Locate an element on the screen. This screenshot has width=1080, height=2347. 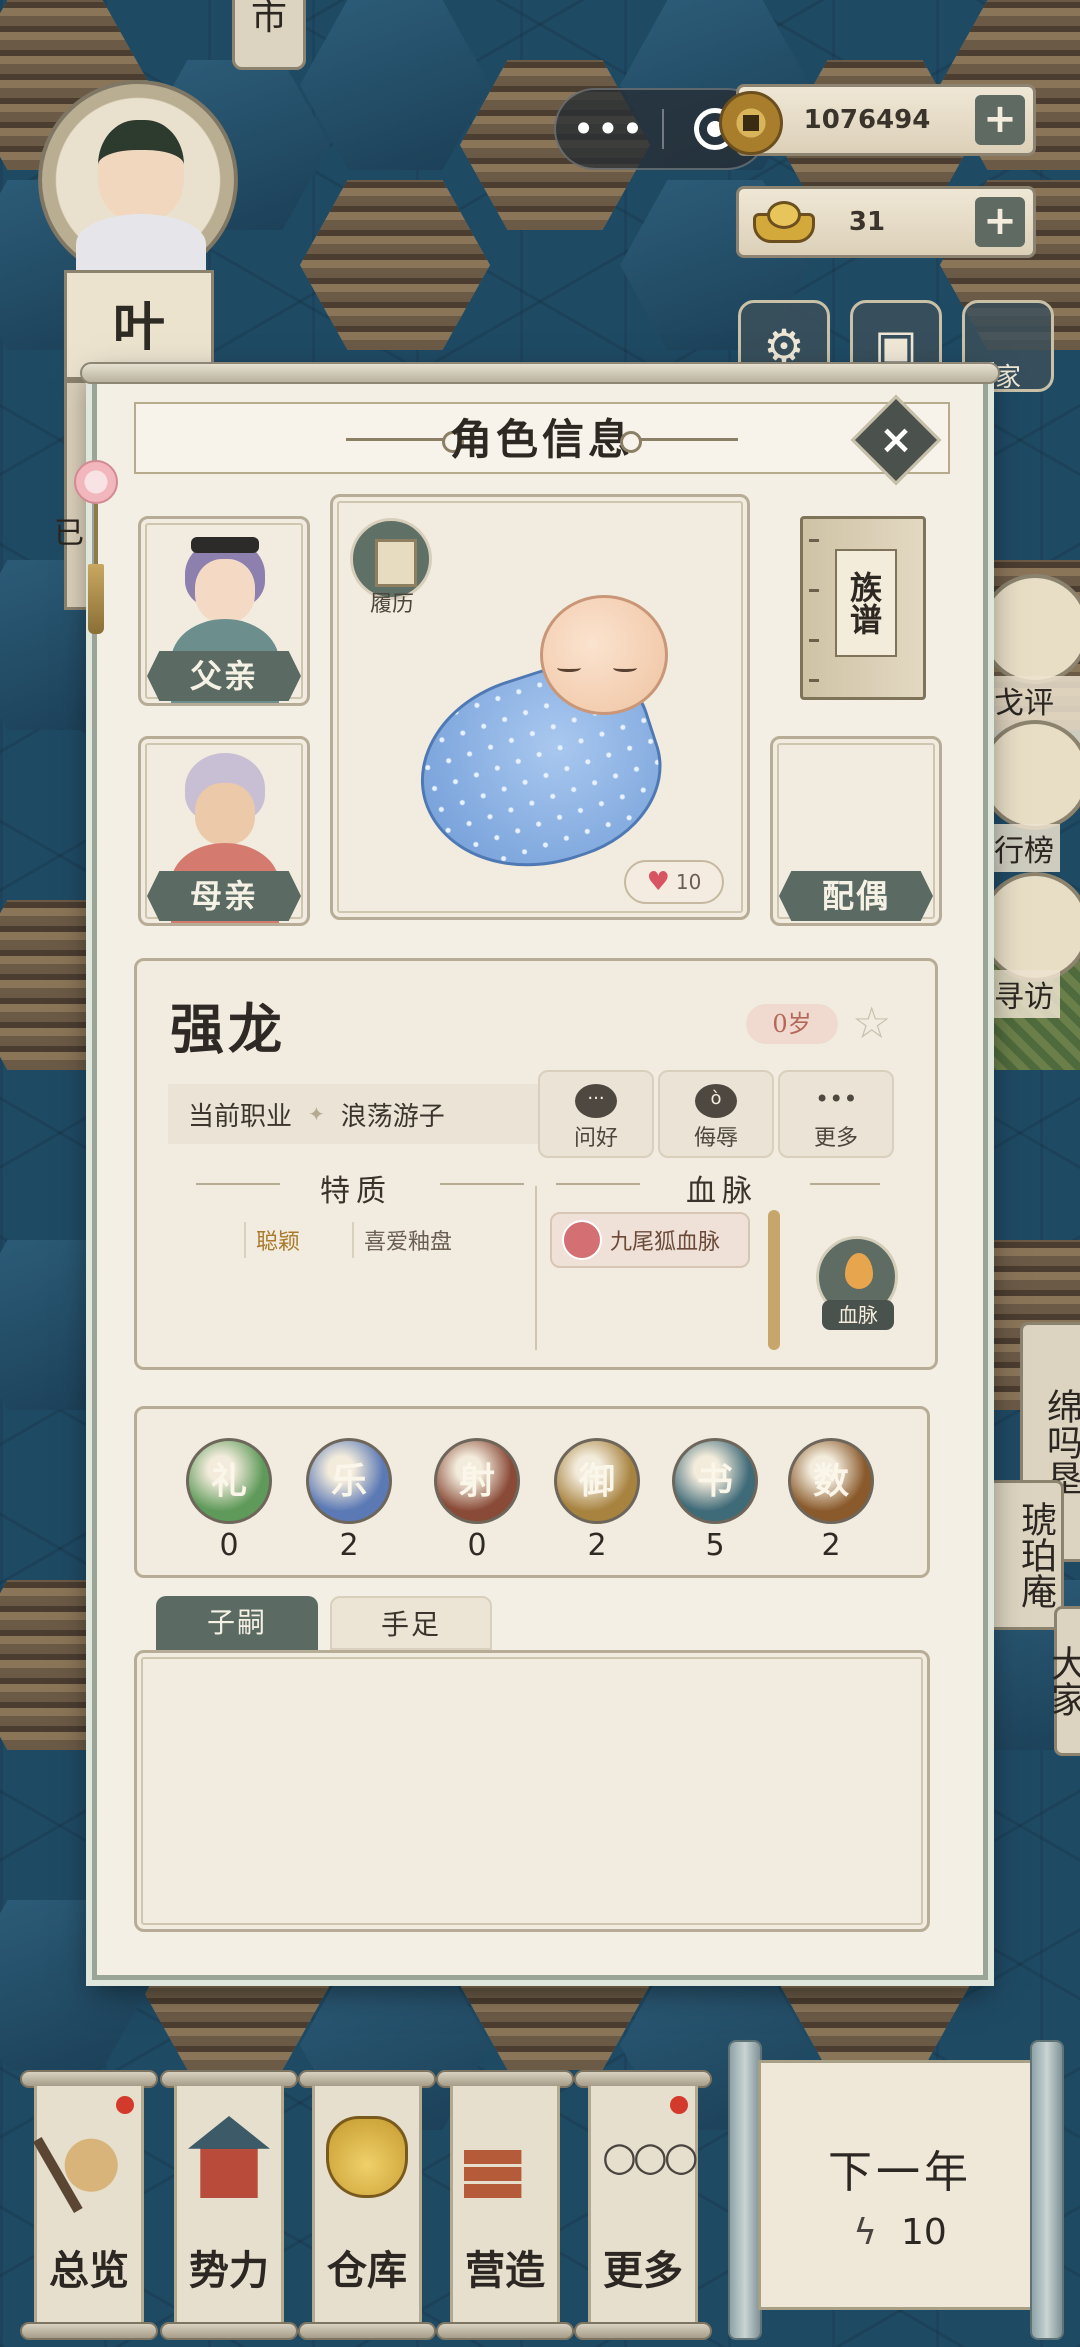
scroll-rod is located at coordinates (540, 373).